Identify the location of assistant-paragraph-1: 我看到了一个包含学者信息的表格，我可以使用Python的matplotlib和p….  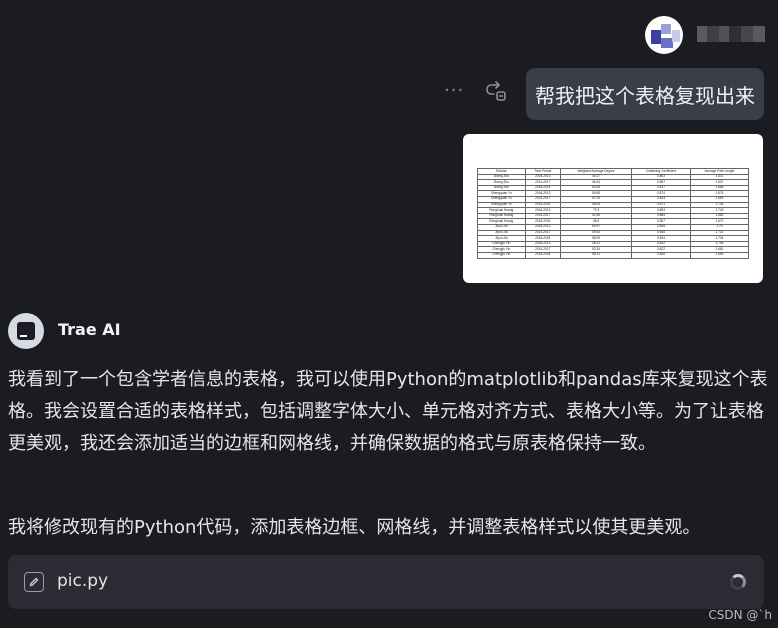
(388, 411).